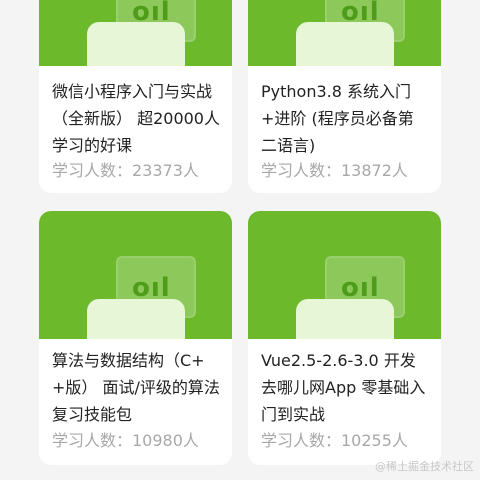 Image resolution: width=480 pixels, height=480 pixels. What do you see at coordinates (424, 466) in the screenshot?
I see `watermark: @稀土掘金技术社区` at bounding box center [424, 466].